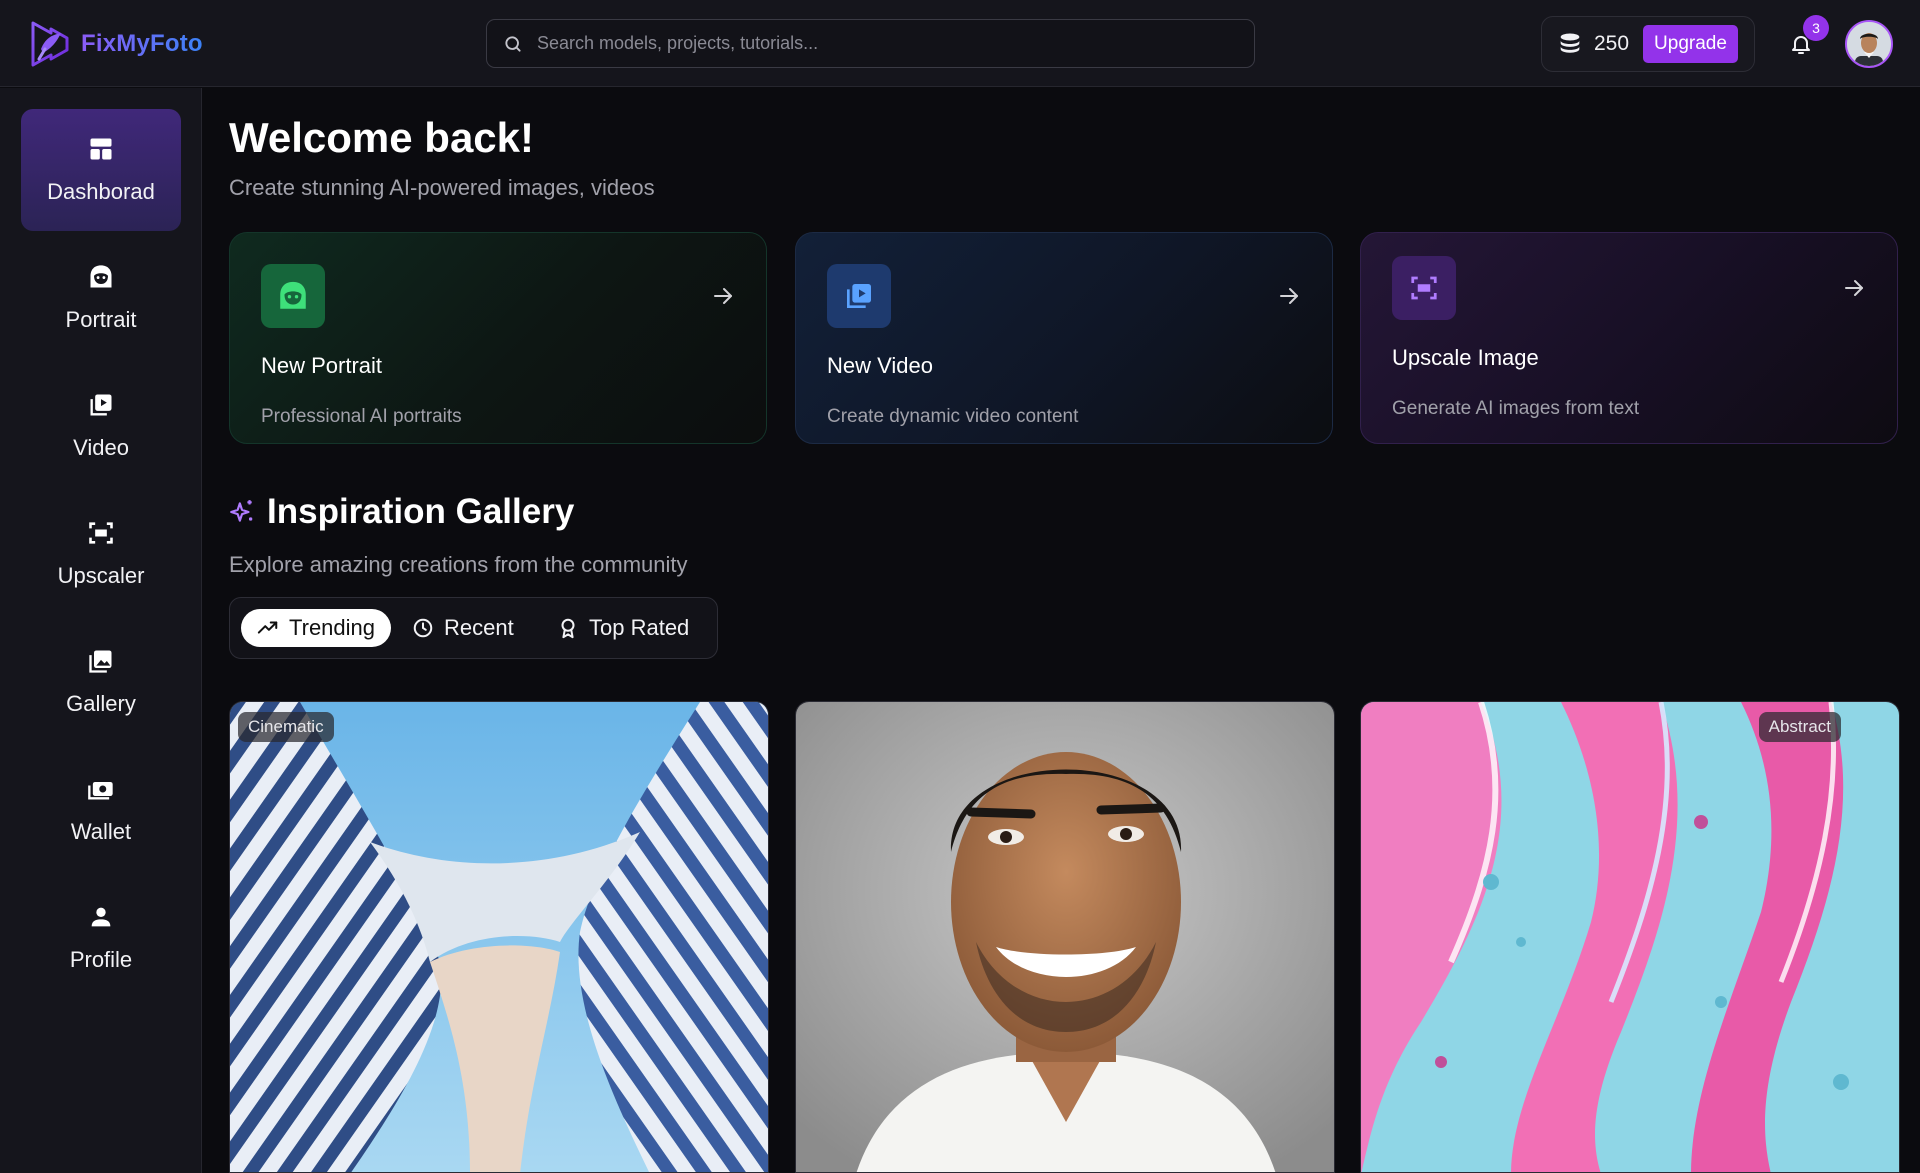 This screenshot has width=1920, height=1173. What do you see at coordinates (100, 791) in the screenshot?
I see `wallet-icon` at bounding box center [100, 791].